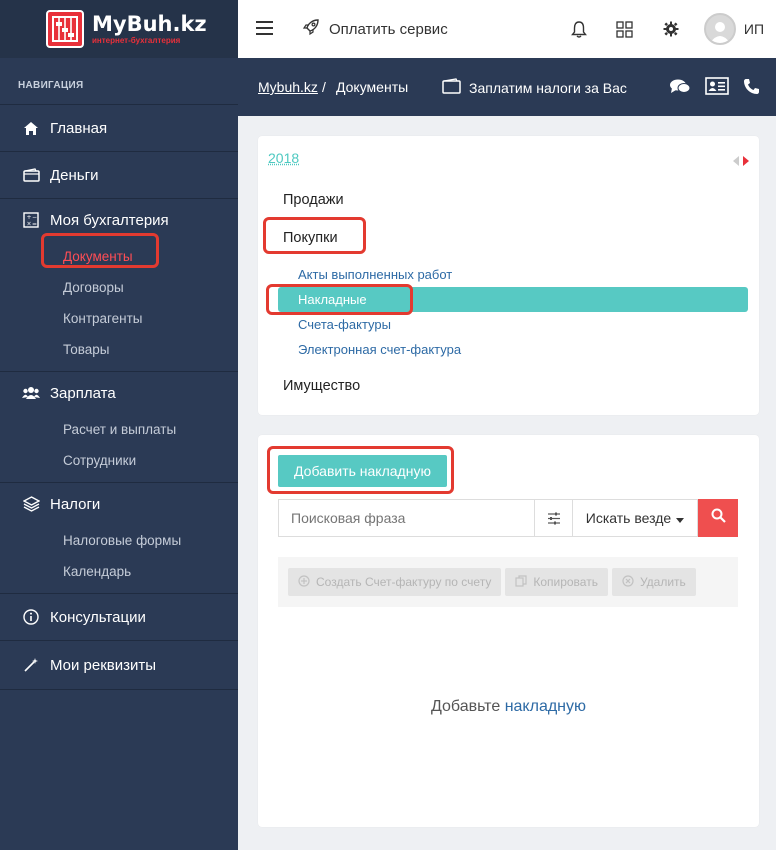  What do you see at coordinates (628, 518) in the screenshot?
I see `search-scope-label: Искать везде` at bounding box center [628, 518].